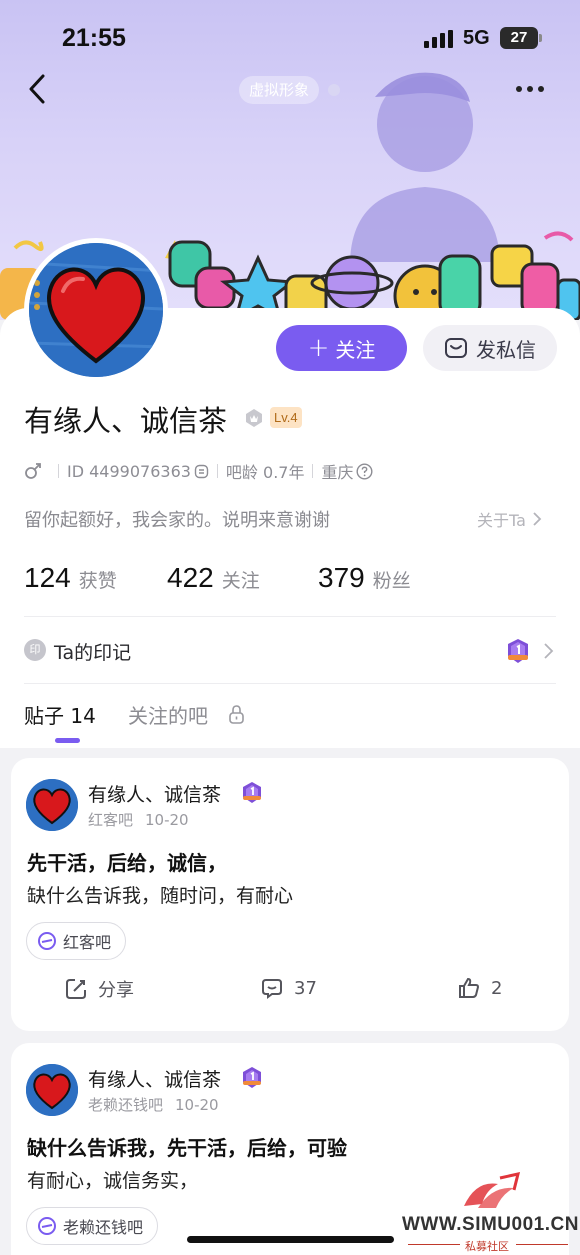 The width and height of the screenshot is (580, 1255). I want to click on thumbs-up-icon, so click(469, 987).